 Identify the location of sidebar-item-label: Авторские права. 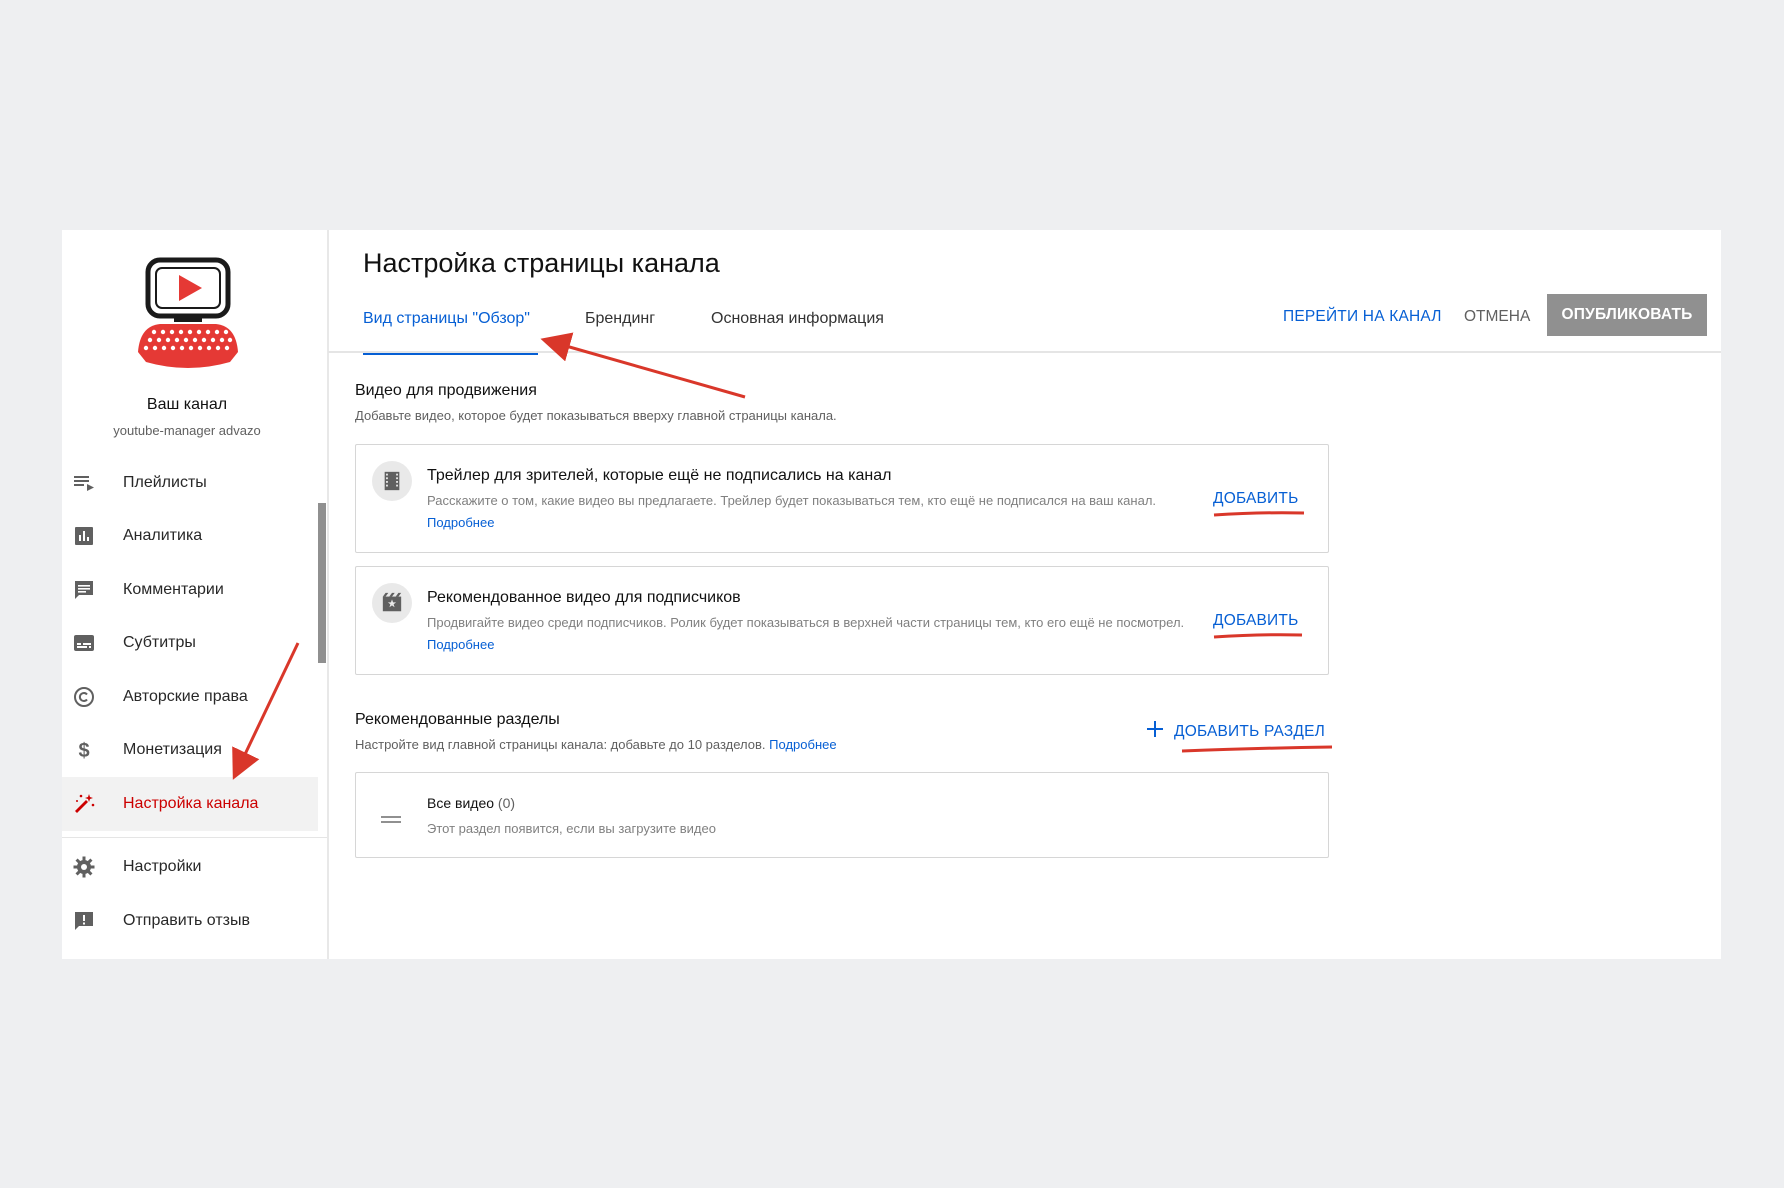
(185, 696).